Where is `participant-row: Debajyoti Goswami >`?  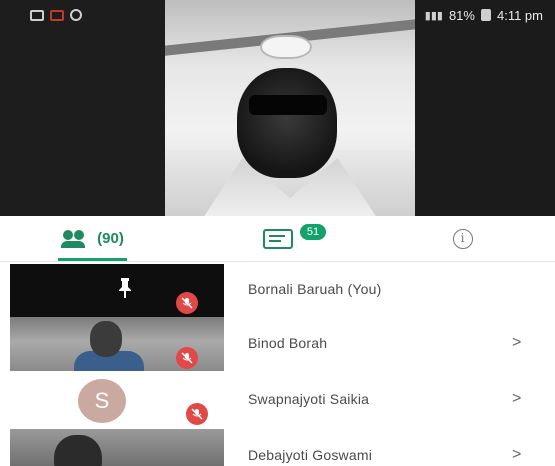
participant-row: Debajyoti Goswami > is located at coordinates (277, 446).